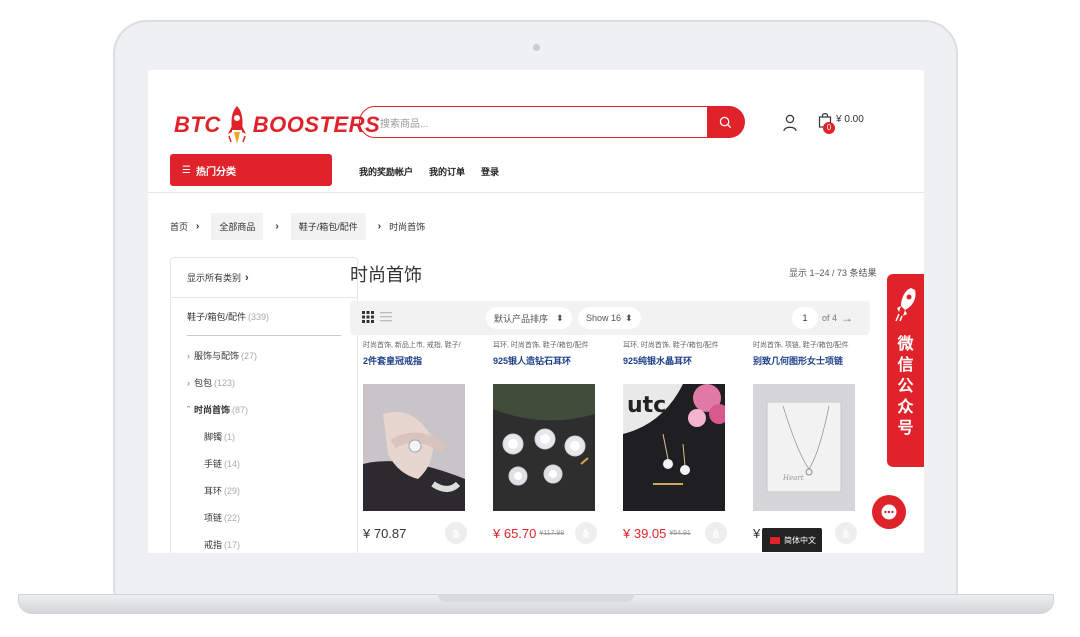 The width and height of the screenshot is (1080, 637). What do you see at coordinates (217, 356) in the screenshot?
I see `sidebar-item-label: 服饰与配饰` at bounding box center [217, 356].